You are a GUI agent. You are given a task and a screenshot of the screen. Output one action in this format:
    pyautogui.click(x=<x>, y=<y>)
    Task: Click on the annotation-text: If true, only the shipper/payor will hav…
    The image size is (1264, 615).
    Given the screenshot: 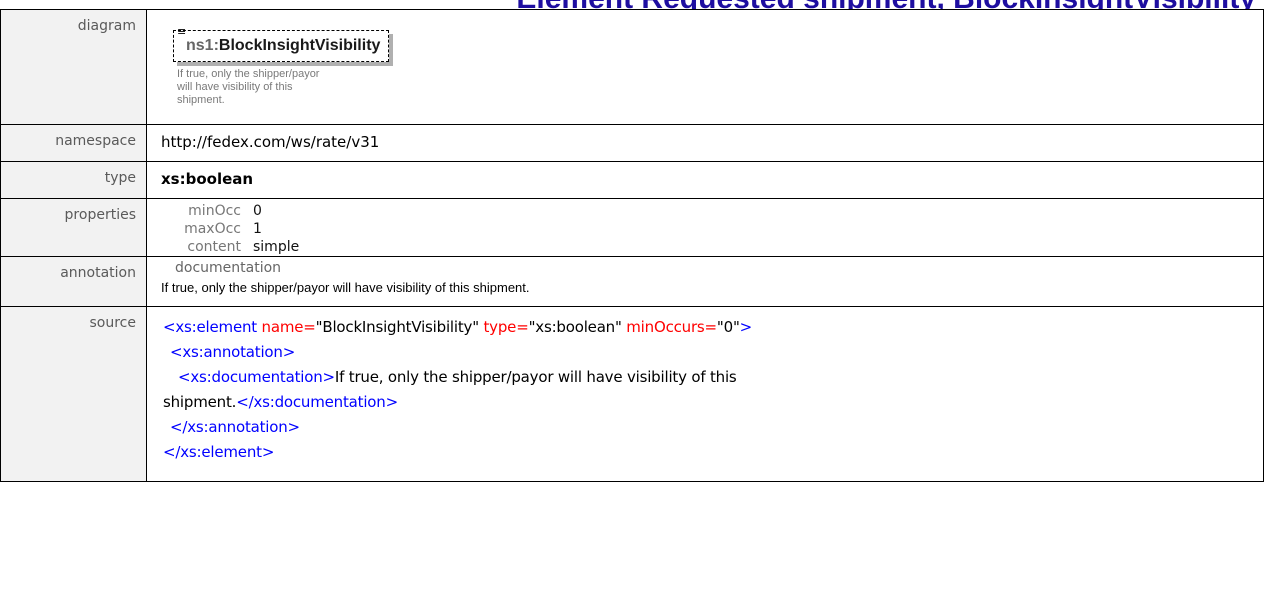 What is the action you would take?
    pyautogui.click(x=345, y=287)
    